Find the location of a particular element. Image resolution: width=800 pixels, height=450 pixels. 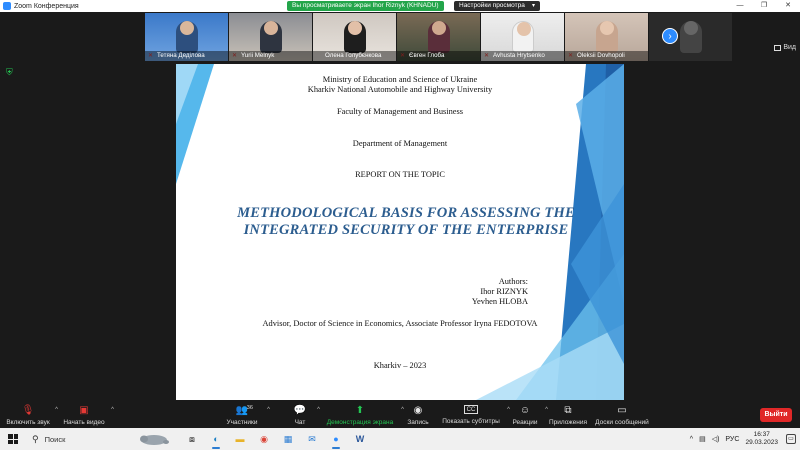

chat-label: Чат is located at coordinates (300, 422).